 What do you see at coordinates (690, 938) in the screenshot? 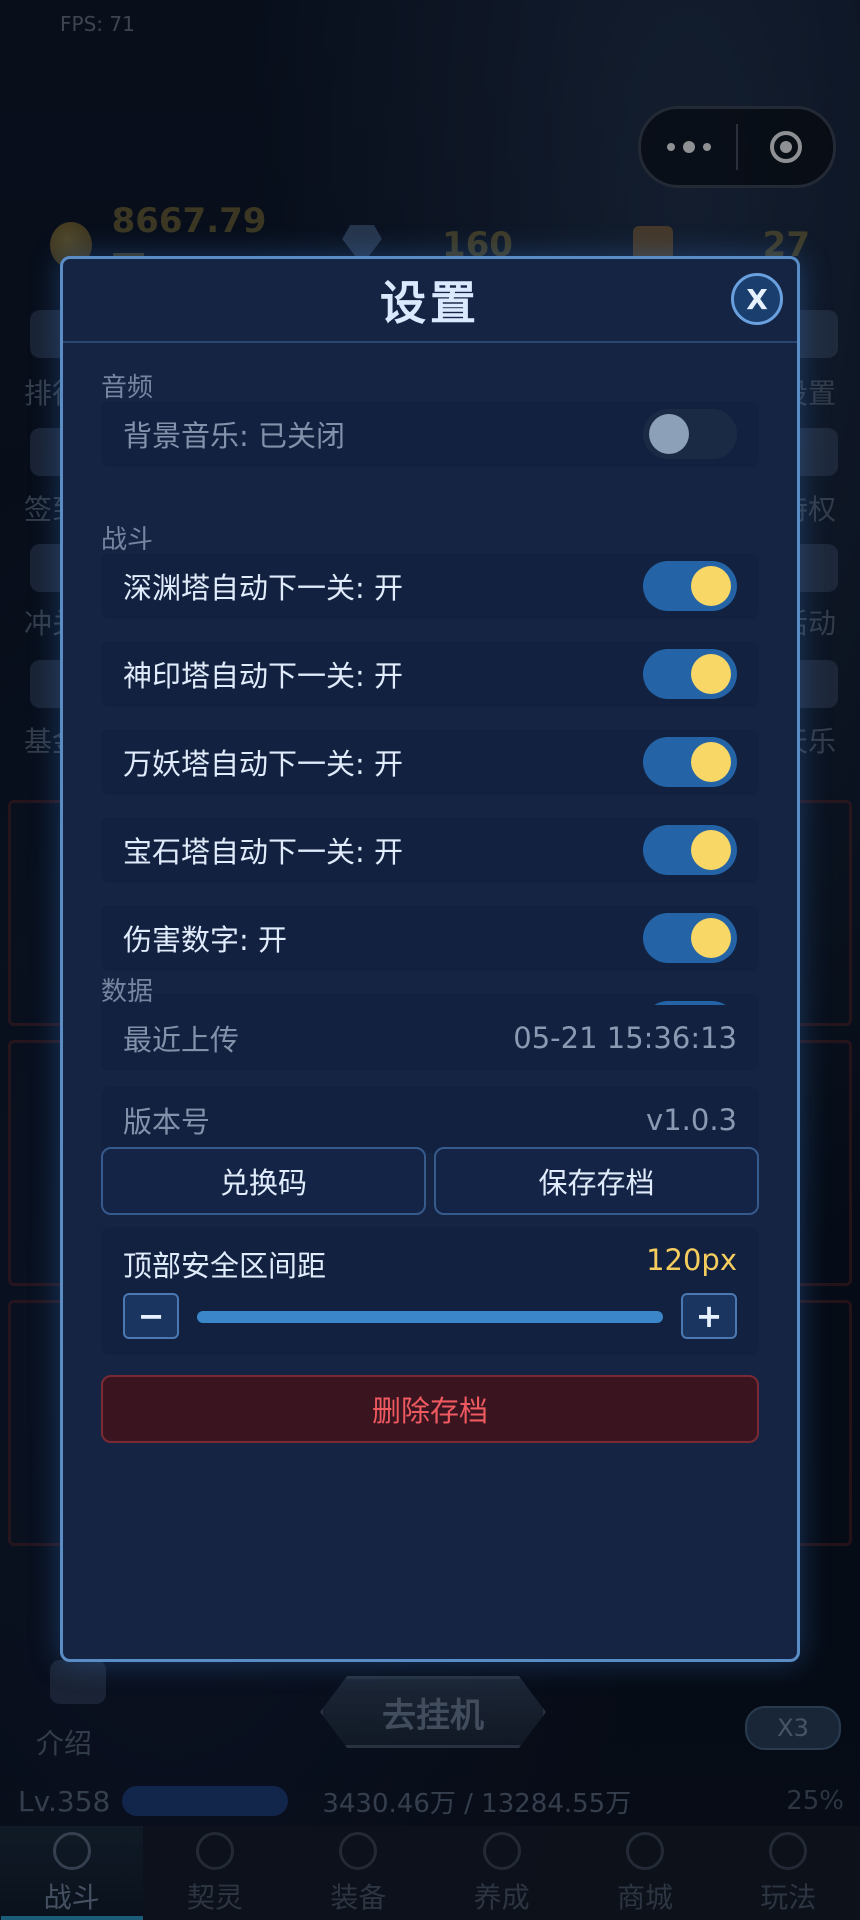
I see `damage-numbers-toggle` at bounding box center [690, 938].